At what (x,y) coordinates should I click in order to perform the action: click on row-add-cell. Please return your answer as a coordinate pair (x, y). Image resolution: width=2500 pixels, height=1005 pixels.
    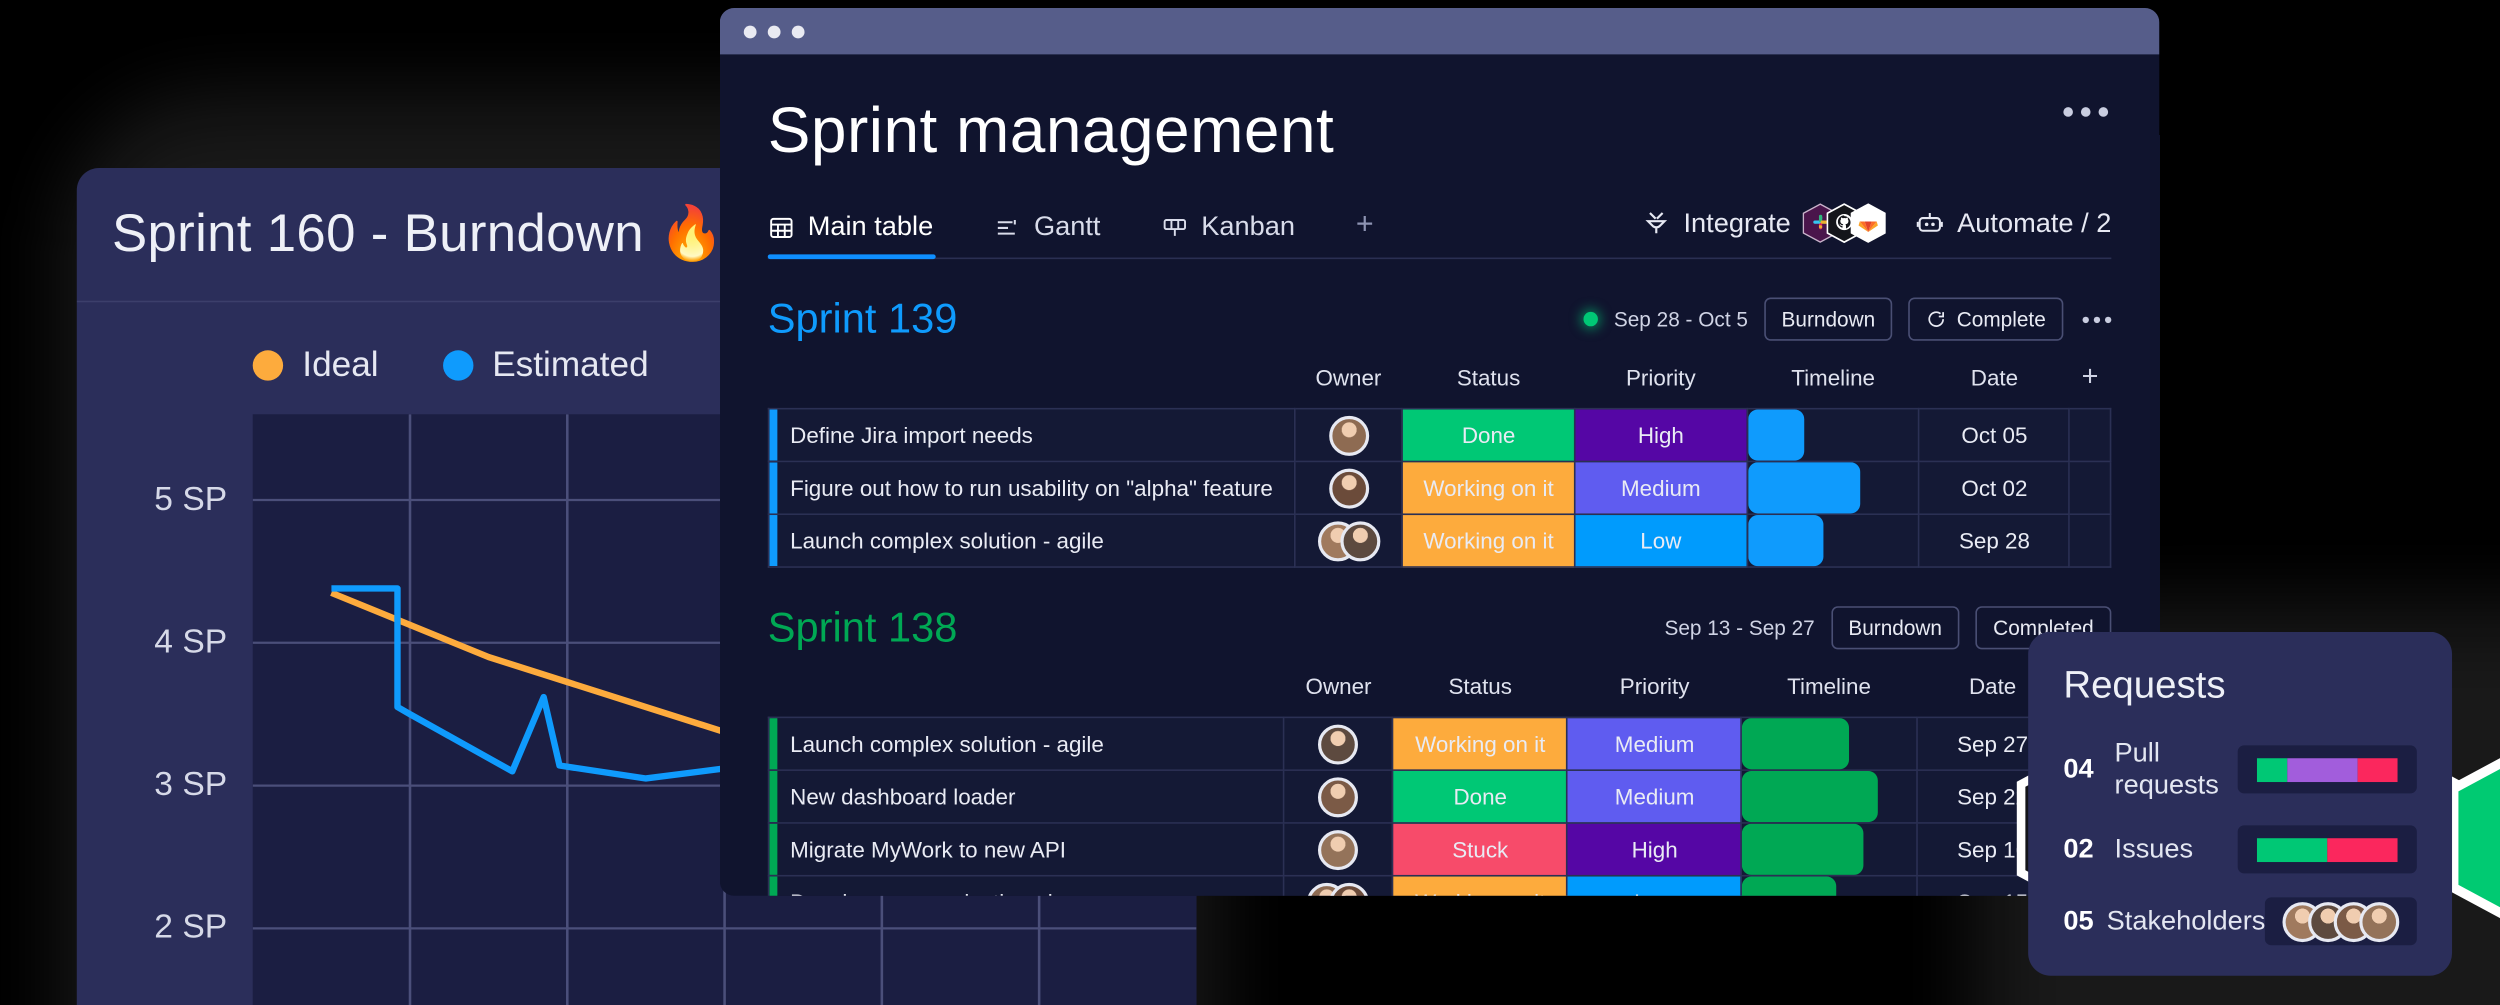
    Looking at the image, I should click on (2090, 540).